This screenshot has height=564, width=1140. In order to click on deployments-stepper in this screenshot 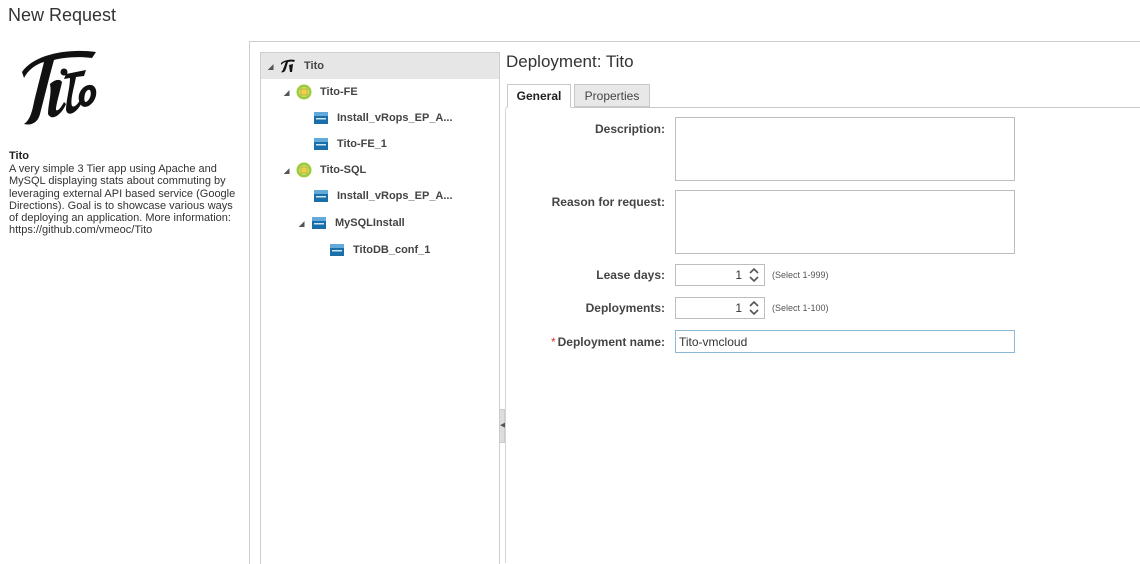, I will do `click(720, 308)`.